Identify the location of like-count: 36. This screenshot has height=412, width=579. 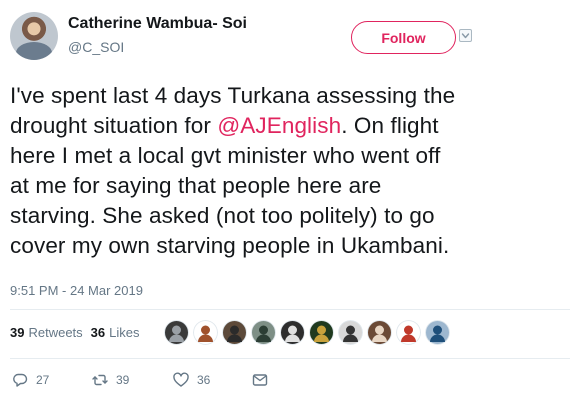
(204, 380).